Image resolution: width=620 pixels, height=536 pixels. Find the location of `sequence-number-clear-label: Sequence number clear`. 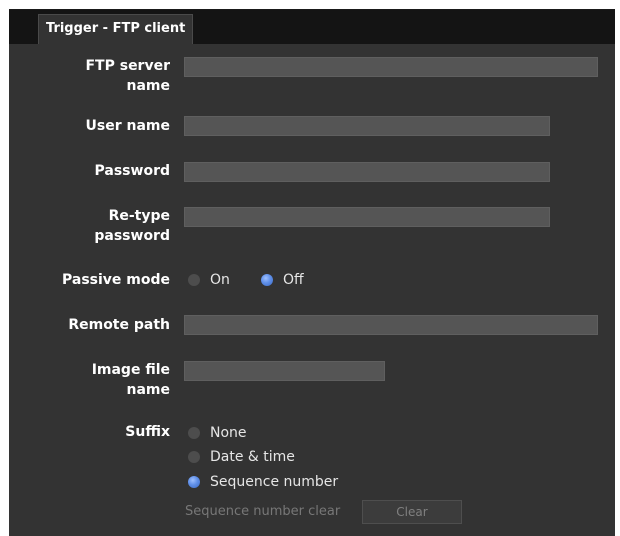

sequence-number-clear-label: Sequence number clear is located at coordinates (263, 511).